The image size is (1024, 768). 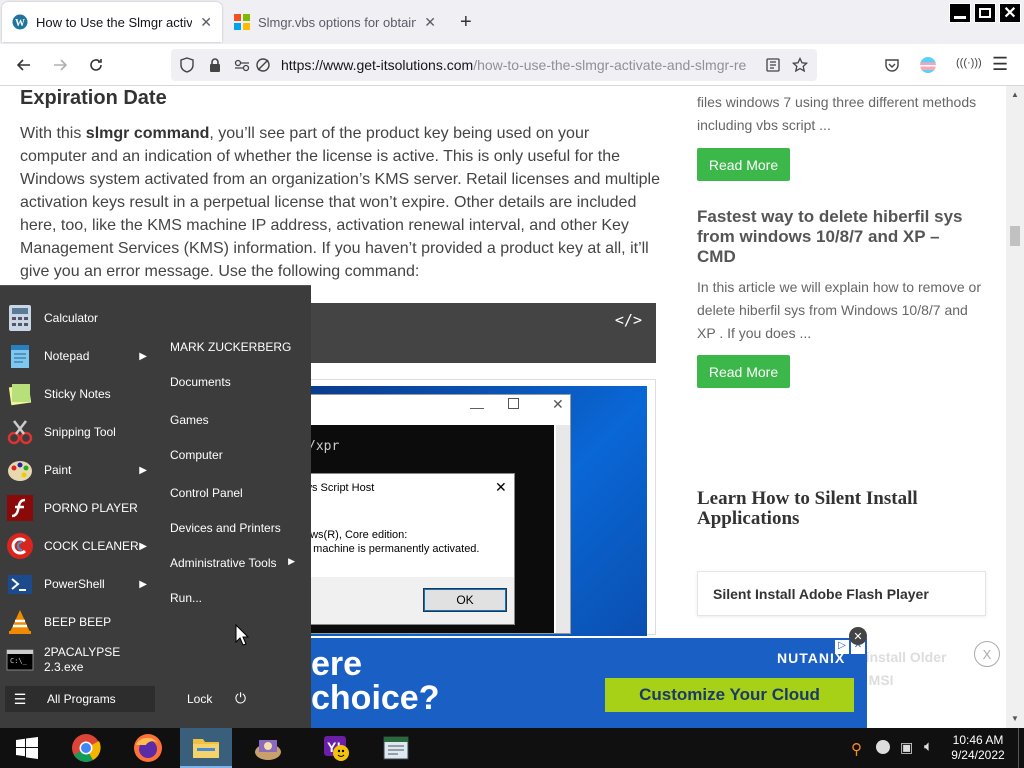 I want to click on flash-player-icon, so click(x=20, y=508).